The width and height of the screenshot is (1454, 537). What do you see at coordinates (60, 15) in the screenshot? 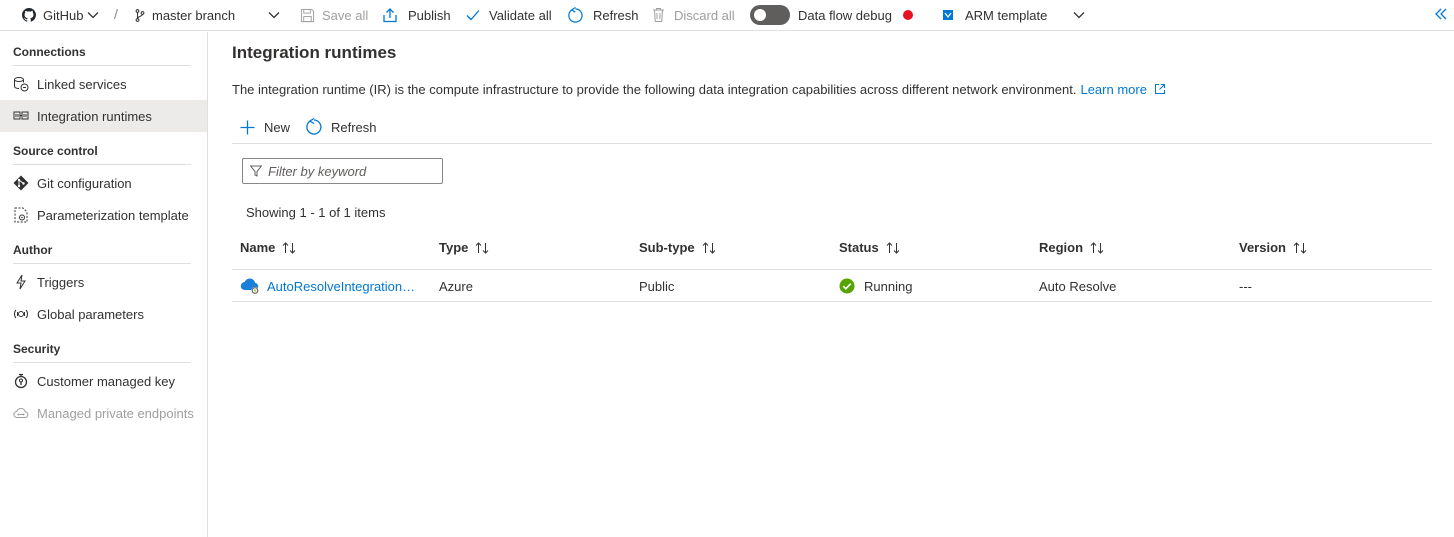
I see `repo-selector: GitHub` at bounding box center [60, 15].